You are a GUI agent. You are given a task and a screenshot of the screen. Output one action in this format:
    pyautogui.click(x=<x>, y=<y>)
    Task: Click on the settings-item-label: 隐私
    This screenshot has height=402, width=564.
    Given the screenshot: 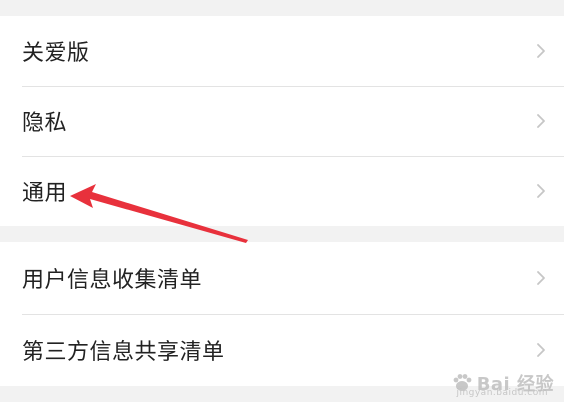 What is the action you would take?
    pyautogui.click(x=45, y=123)
    